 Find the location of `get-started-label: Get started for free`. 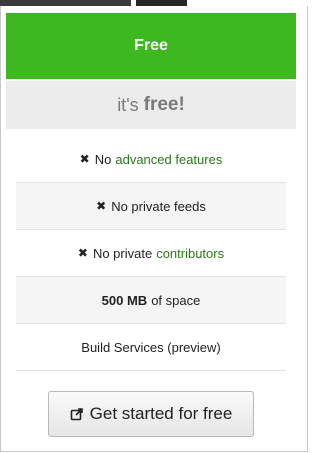

get-started-label: Get started for free is located at coordinates (161, 413).